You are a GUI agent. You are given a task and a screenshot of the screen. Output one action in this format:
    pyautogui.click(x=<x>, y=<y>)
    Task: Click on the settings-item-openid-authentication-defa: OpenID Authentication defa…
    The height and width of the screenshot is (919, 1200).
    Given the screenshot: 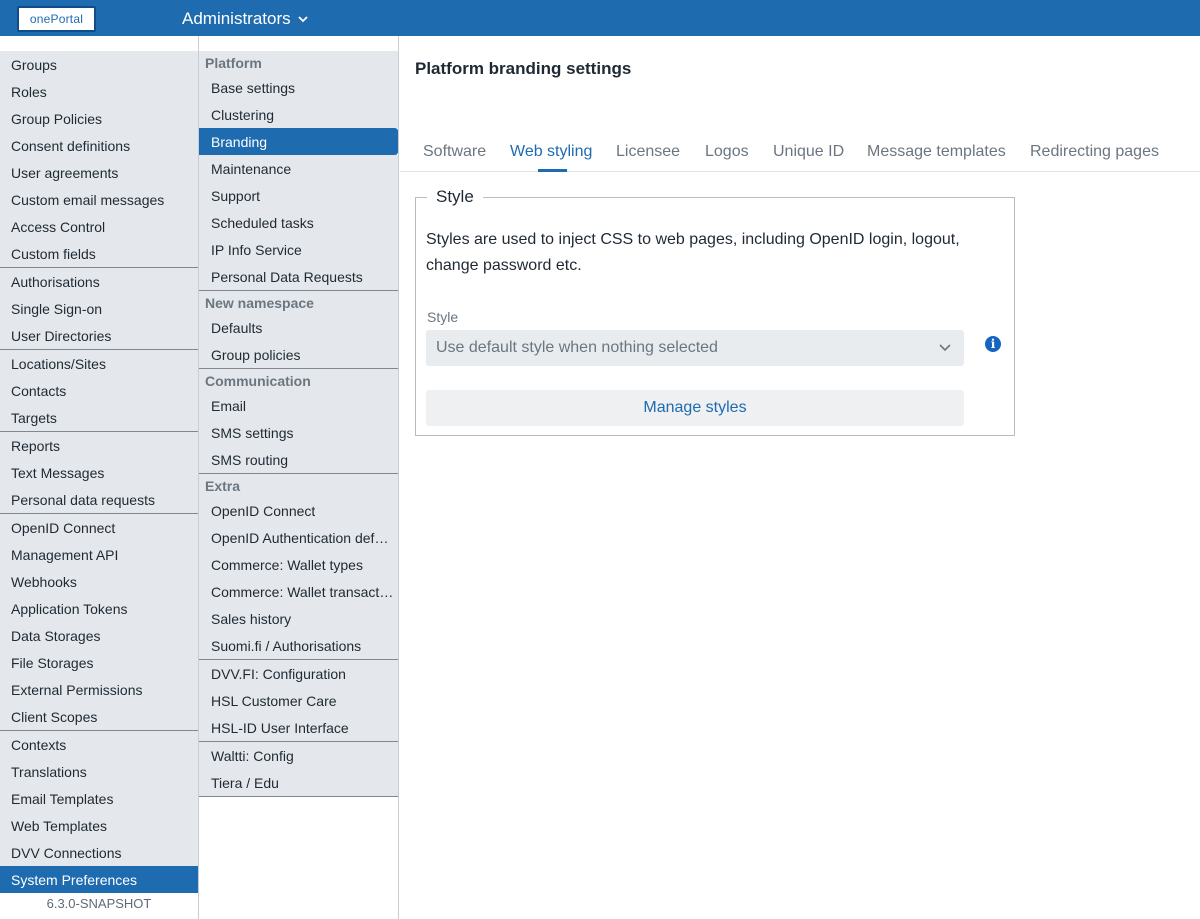 What is the action you would take?
    pyautogui.click(x=298, y=537)
    